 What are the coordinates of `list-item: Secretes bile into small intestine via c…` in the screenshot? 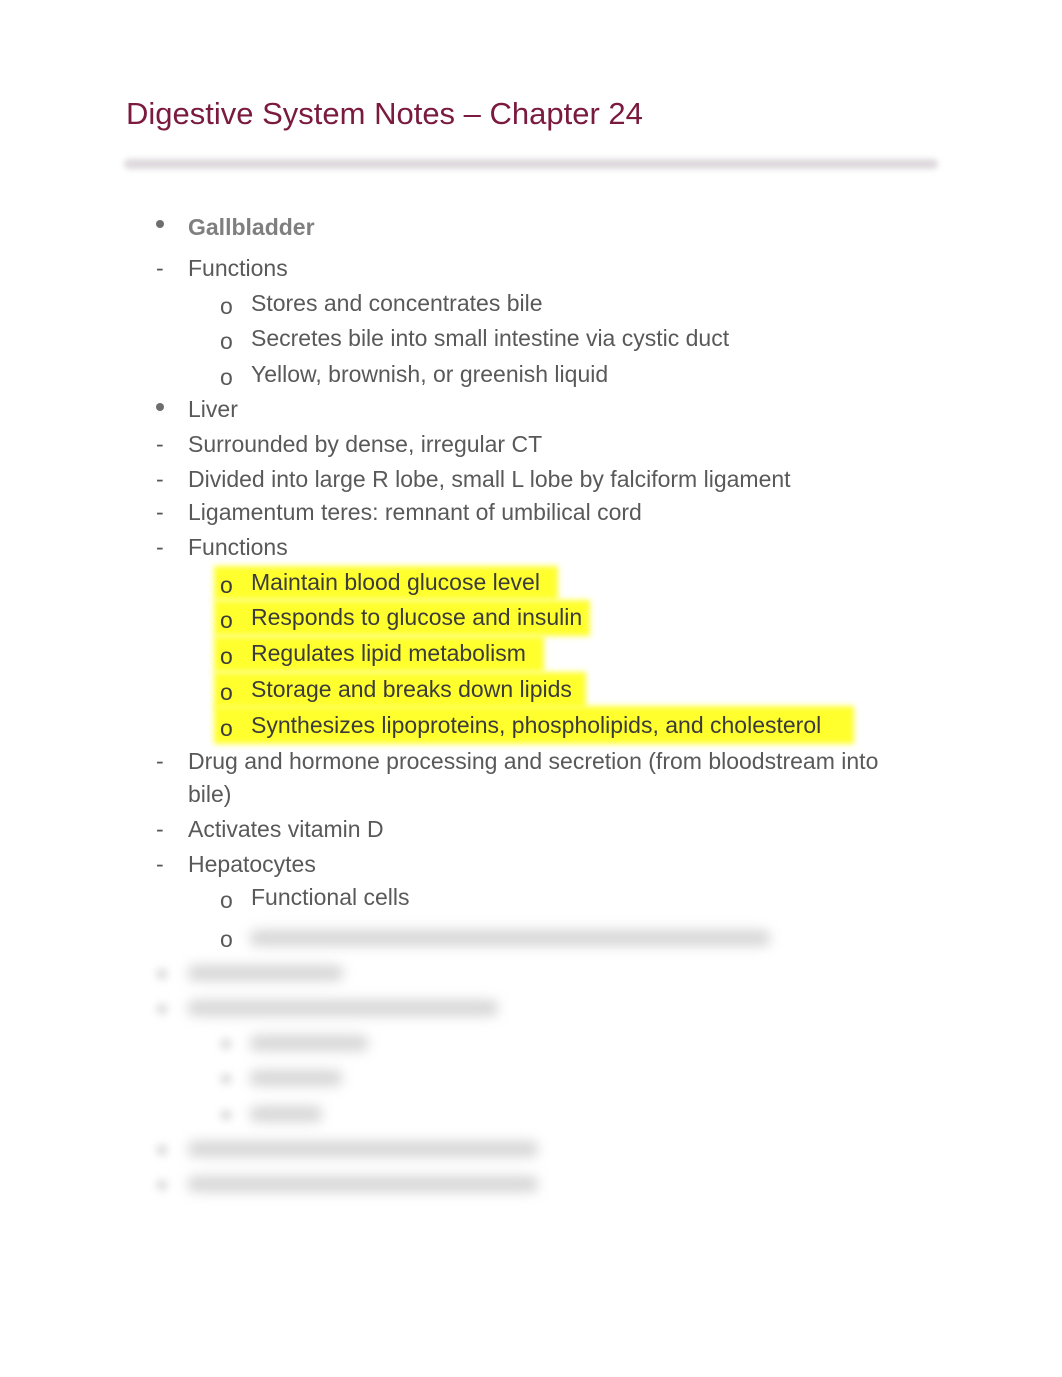 It's located at (490, 338).